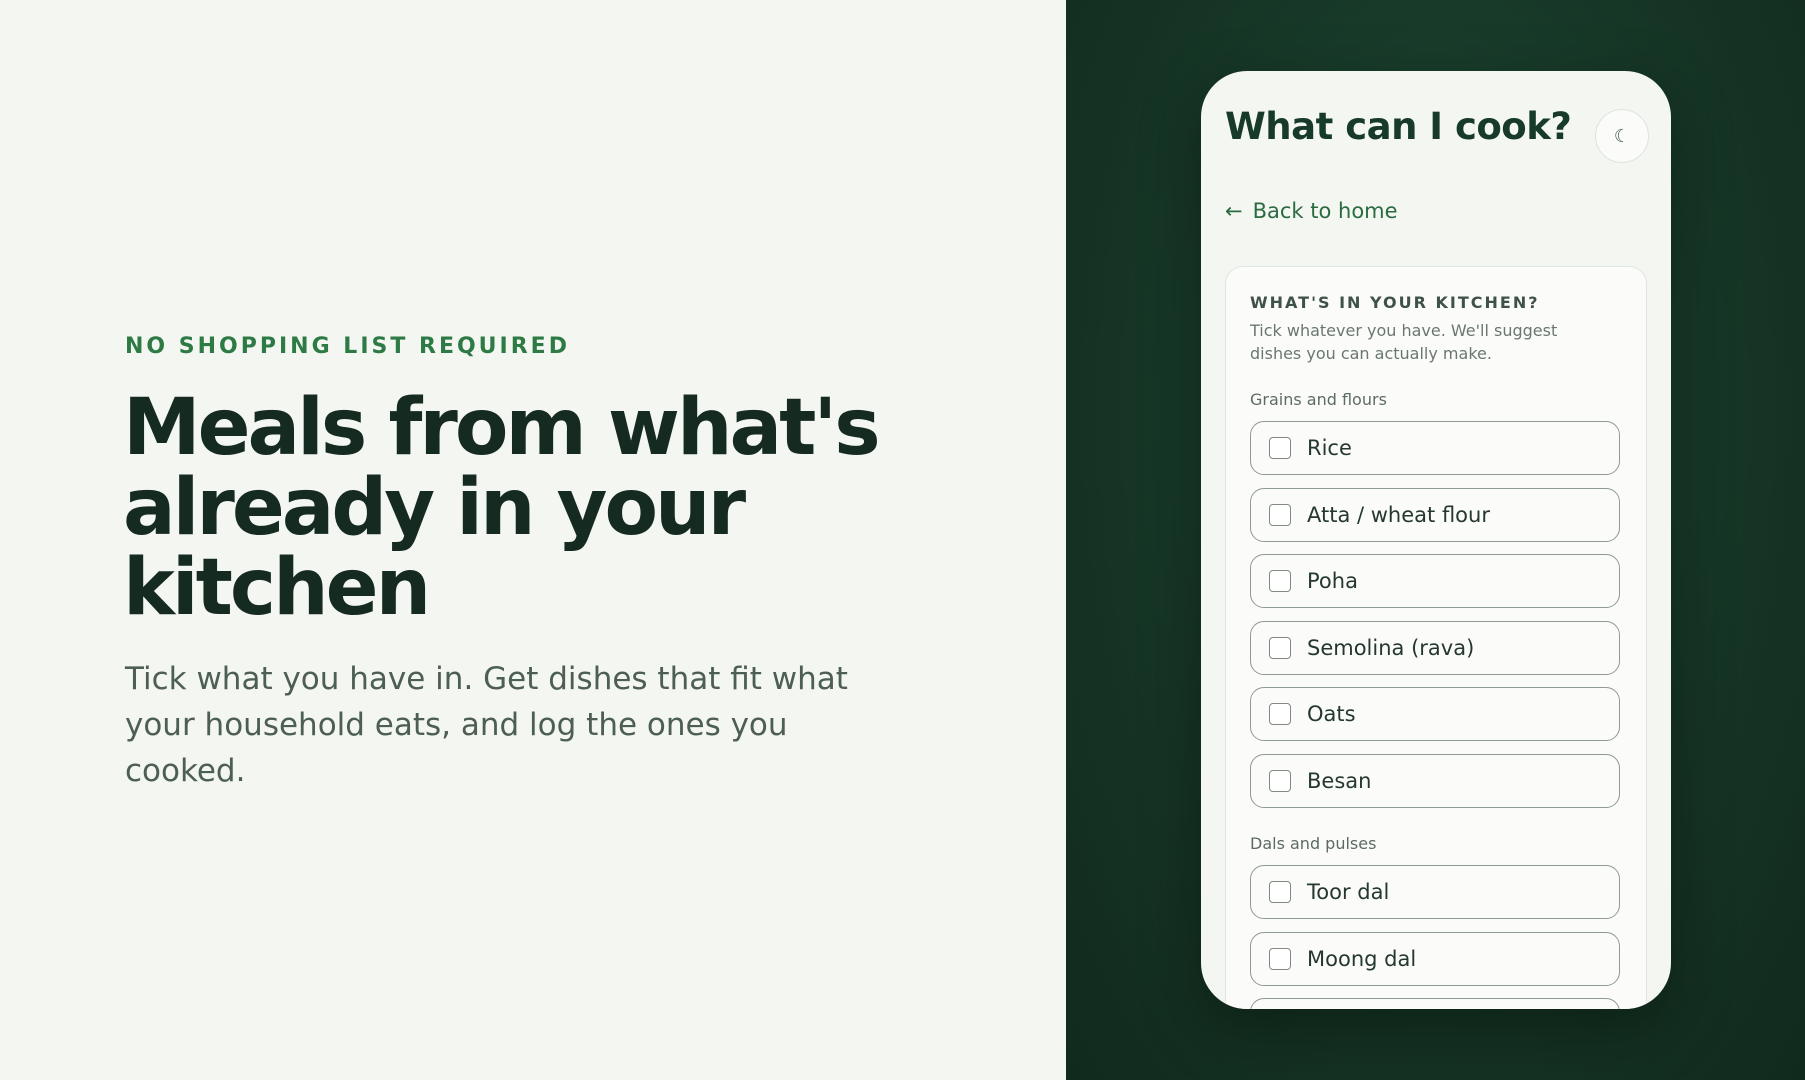 The image size is (1805, 1080). I want to click on ingredient-label: Oats, so click(1331, 714).